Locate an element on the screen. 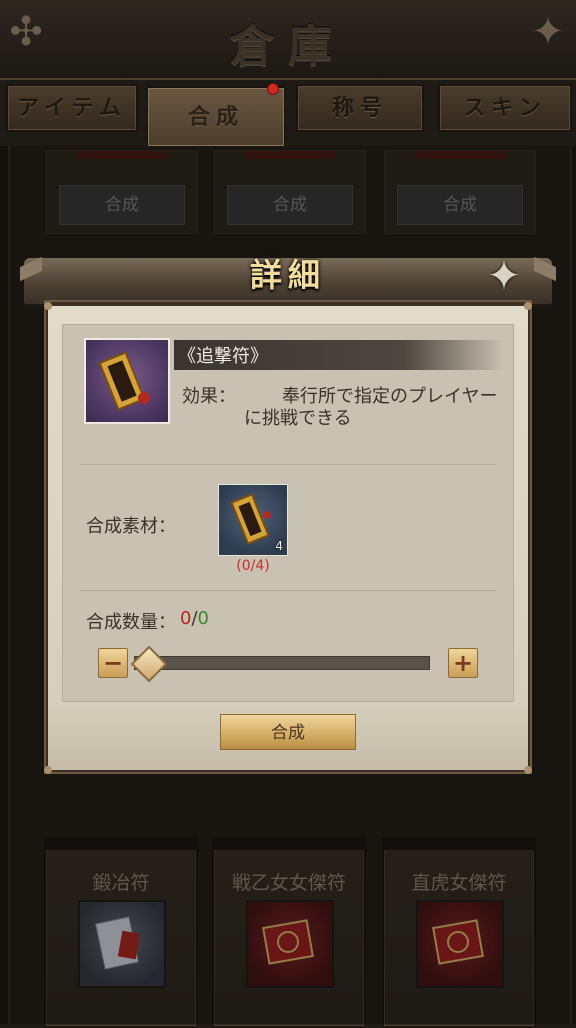 The image size is (576, 1028). material-count: 4 is located at coordinates (279, 546).